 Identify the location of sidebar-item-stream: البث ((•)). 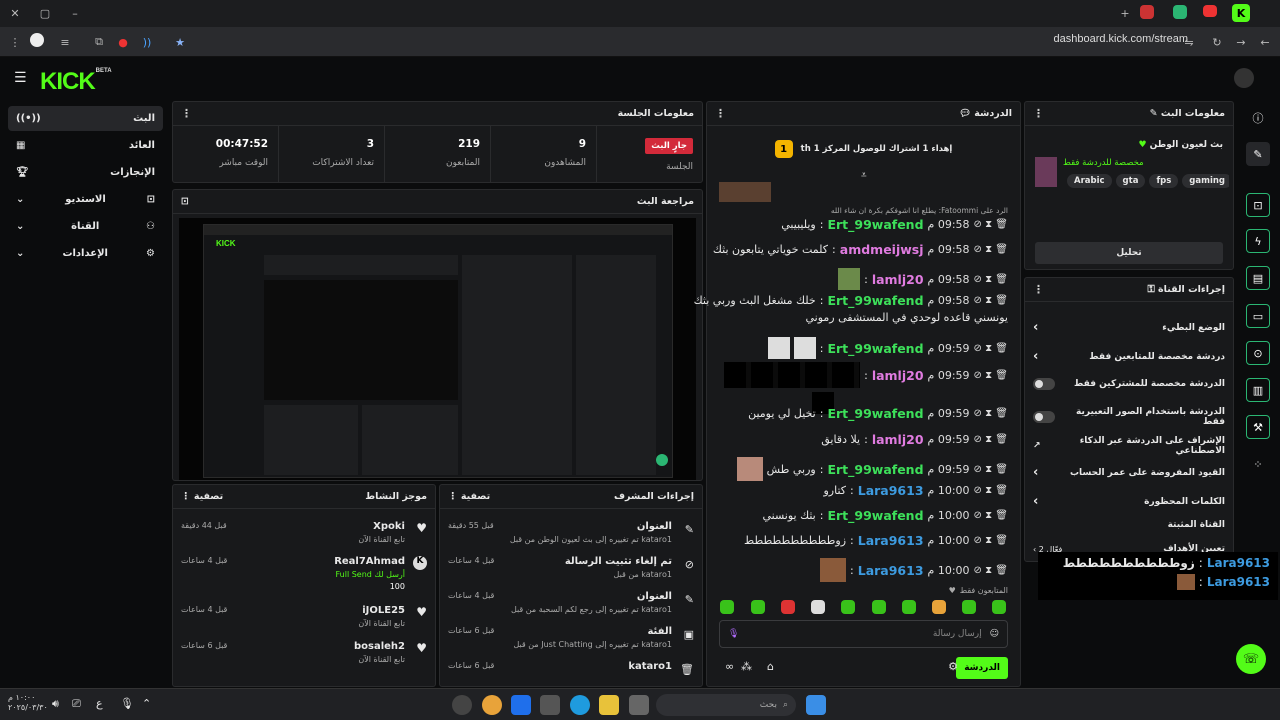
(85, 118).